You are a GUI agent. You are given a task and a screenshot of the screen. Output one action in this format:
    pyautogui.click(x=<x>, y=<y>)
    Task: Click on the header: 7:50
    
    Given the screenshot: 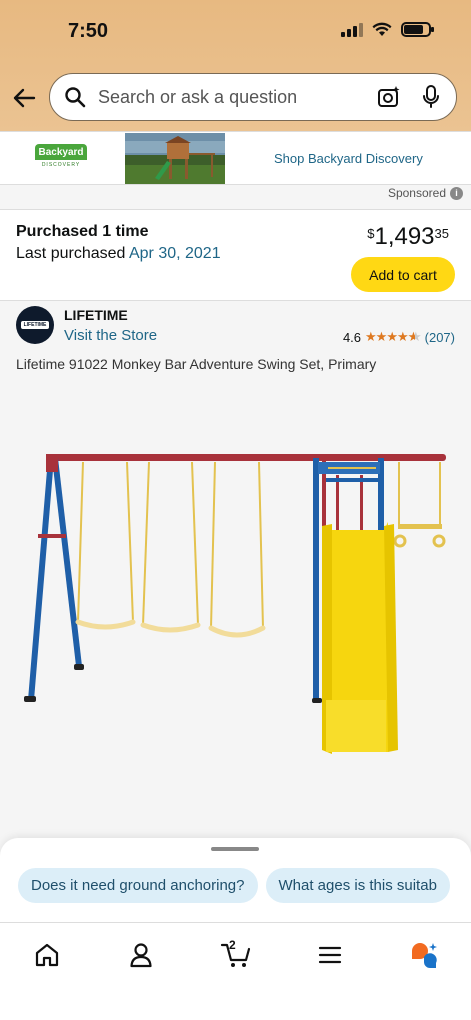 What is the action you would take?
    pyautogui.click(x=235, y=65)
    